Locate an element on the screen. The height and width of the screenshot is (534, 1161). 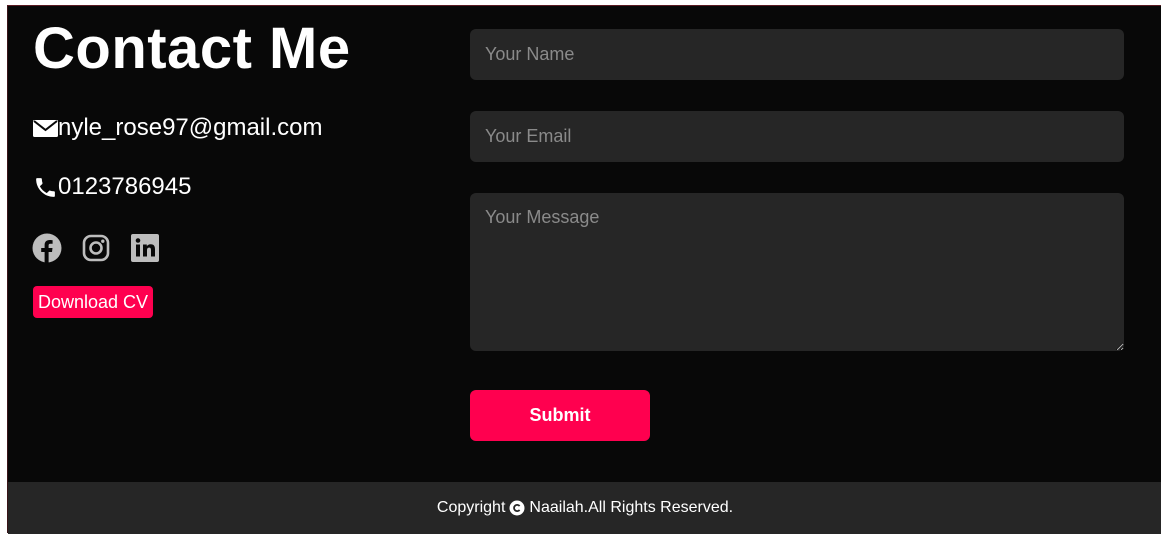
email-text: nyle_rose97@gmail.com is located at coordinates (190, 127).